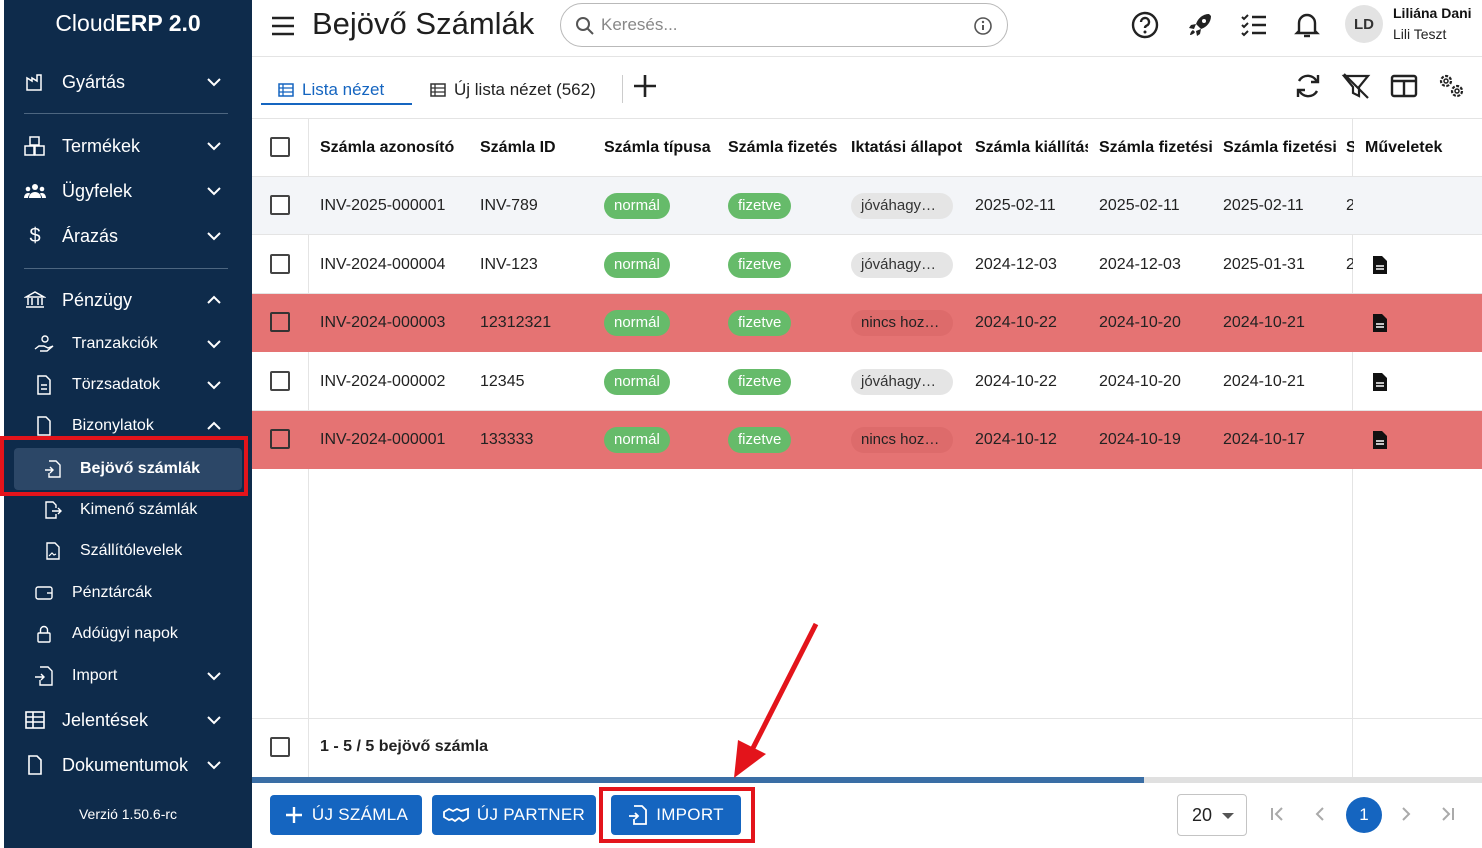 This screenshot has height=848, width=1482. I want to click on invoice-identifier: INV-2025-000001, so click(383, 205).